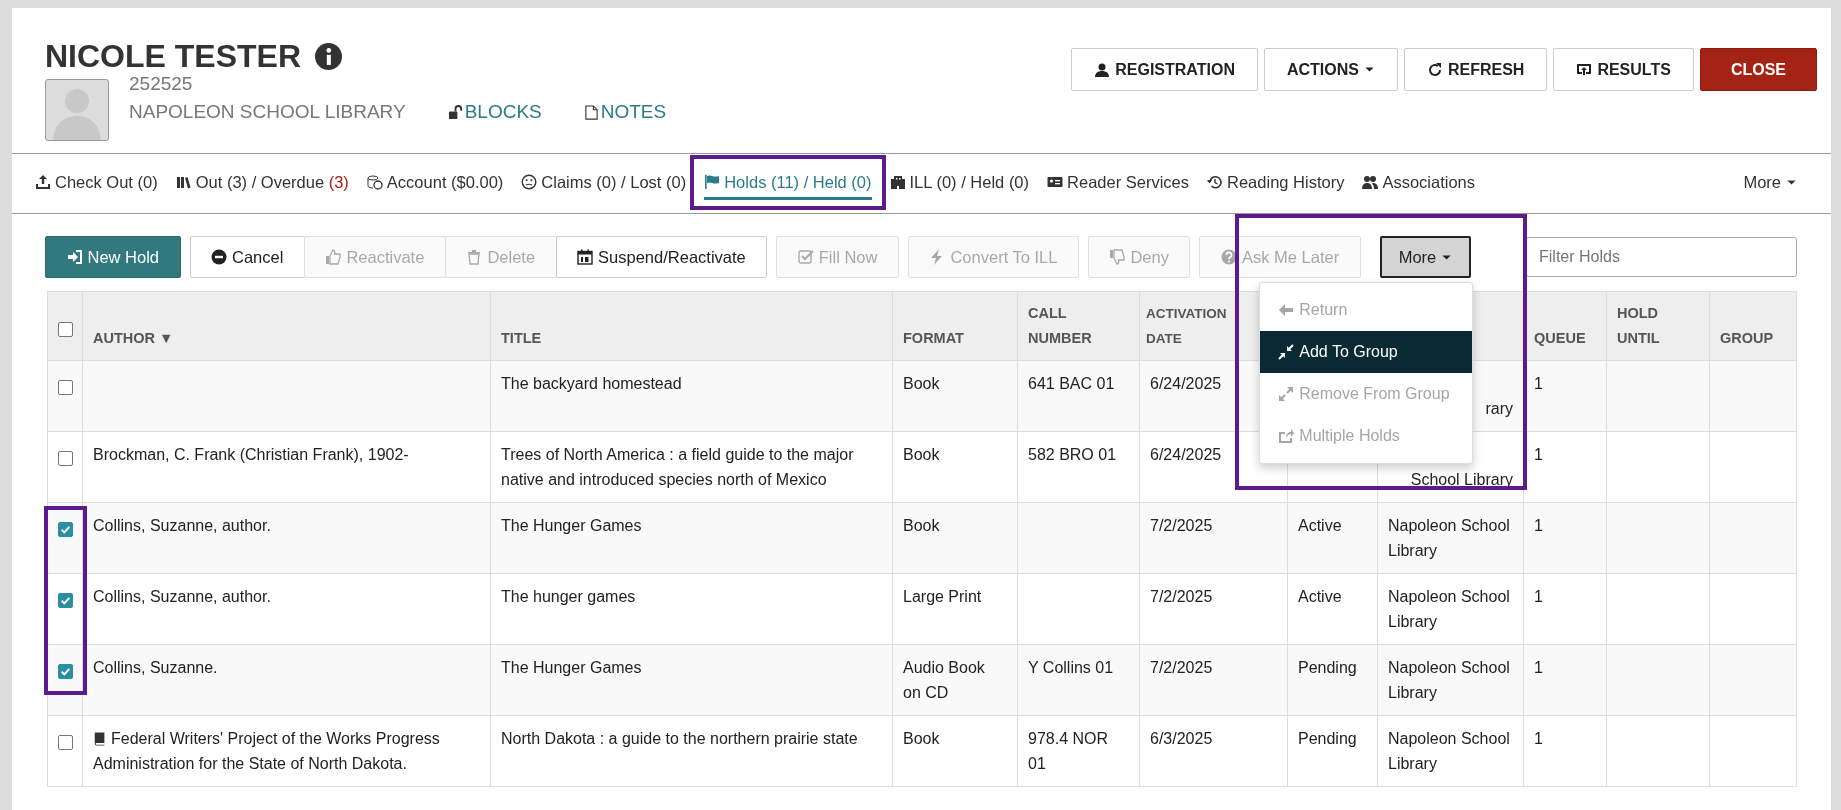 The height and width of the screenshot is (810, 1841). What do you see at coordinates (1055, 182) in the screenshot?
I see `id-card-icon` at bounding box center [1055, 182].